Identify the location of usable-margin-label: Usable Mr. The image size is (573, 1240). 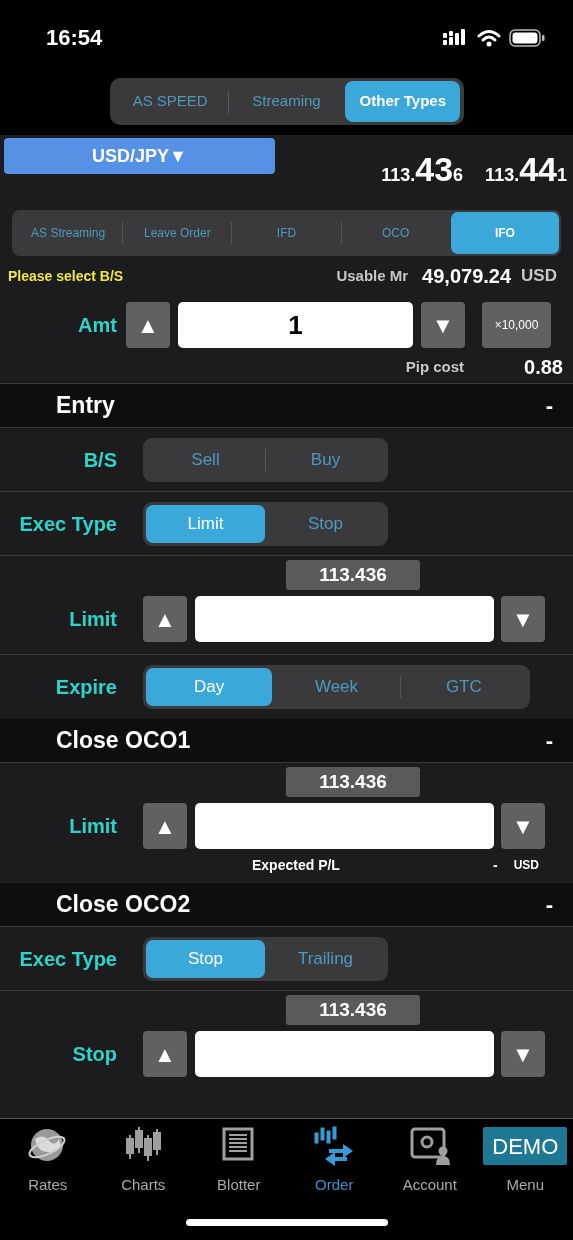
(372, 275).